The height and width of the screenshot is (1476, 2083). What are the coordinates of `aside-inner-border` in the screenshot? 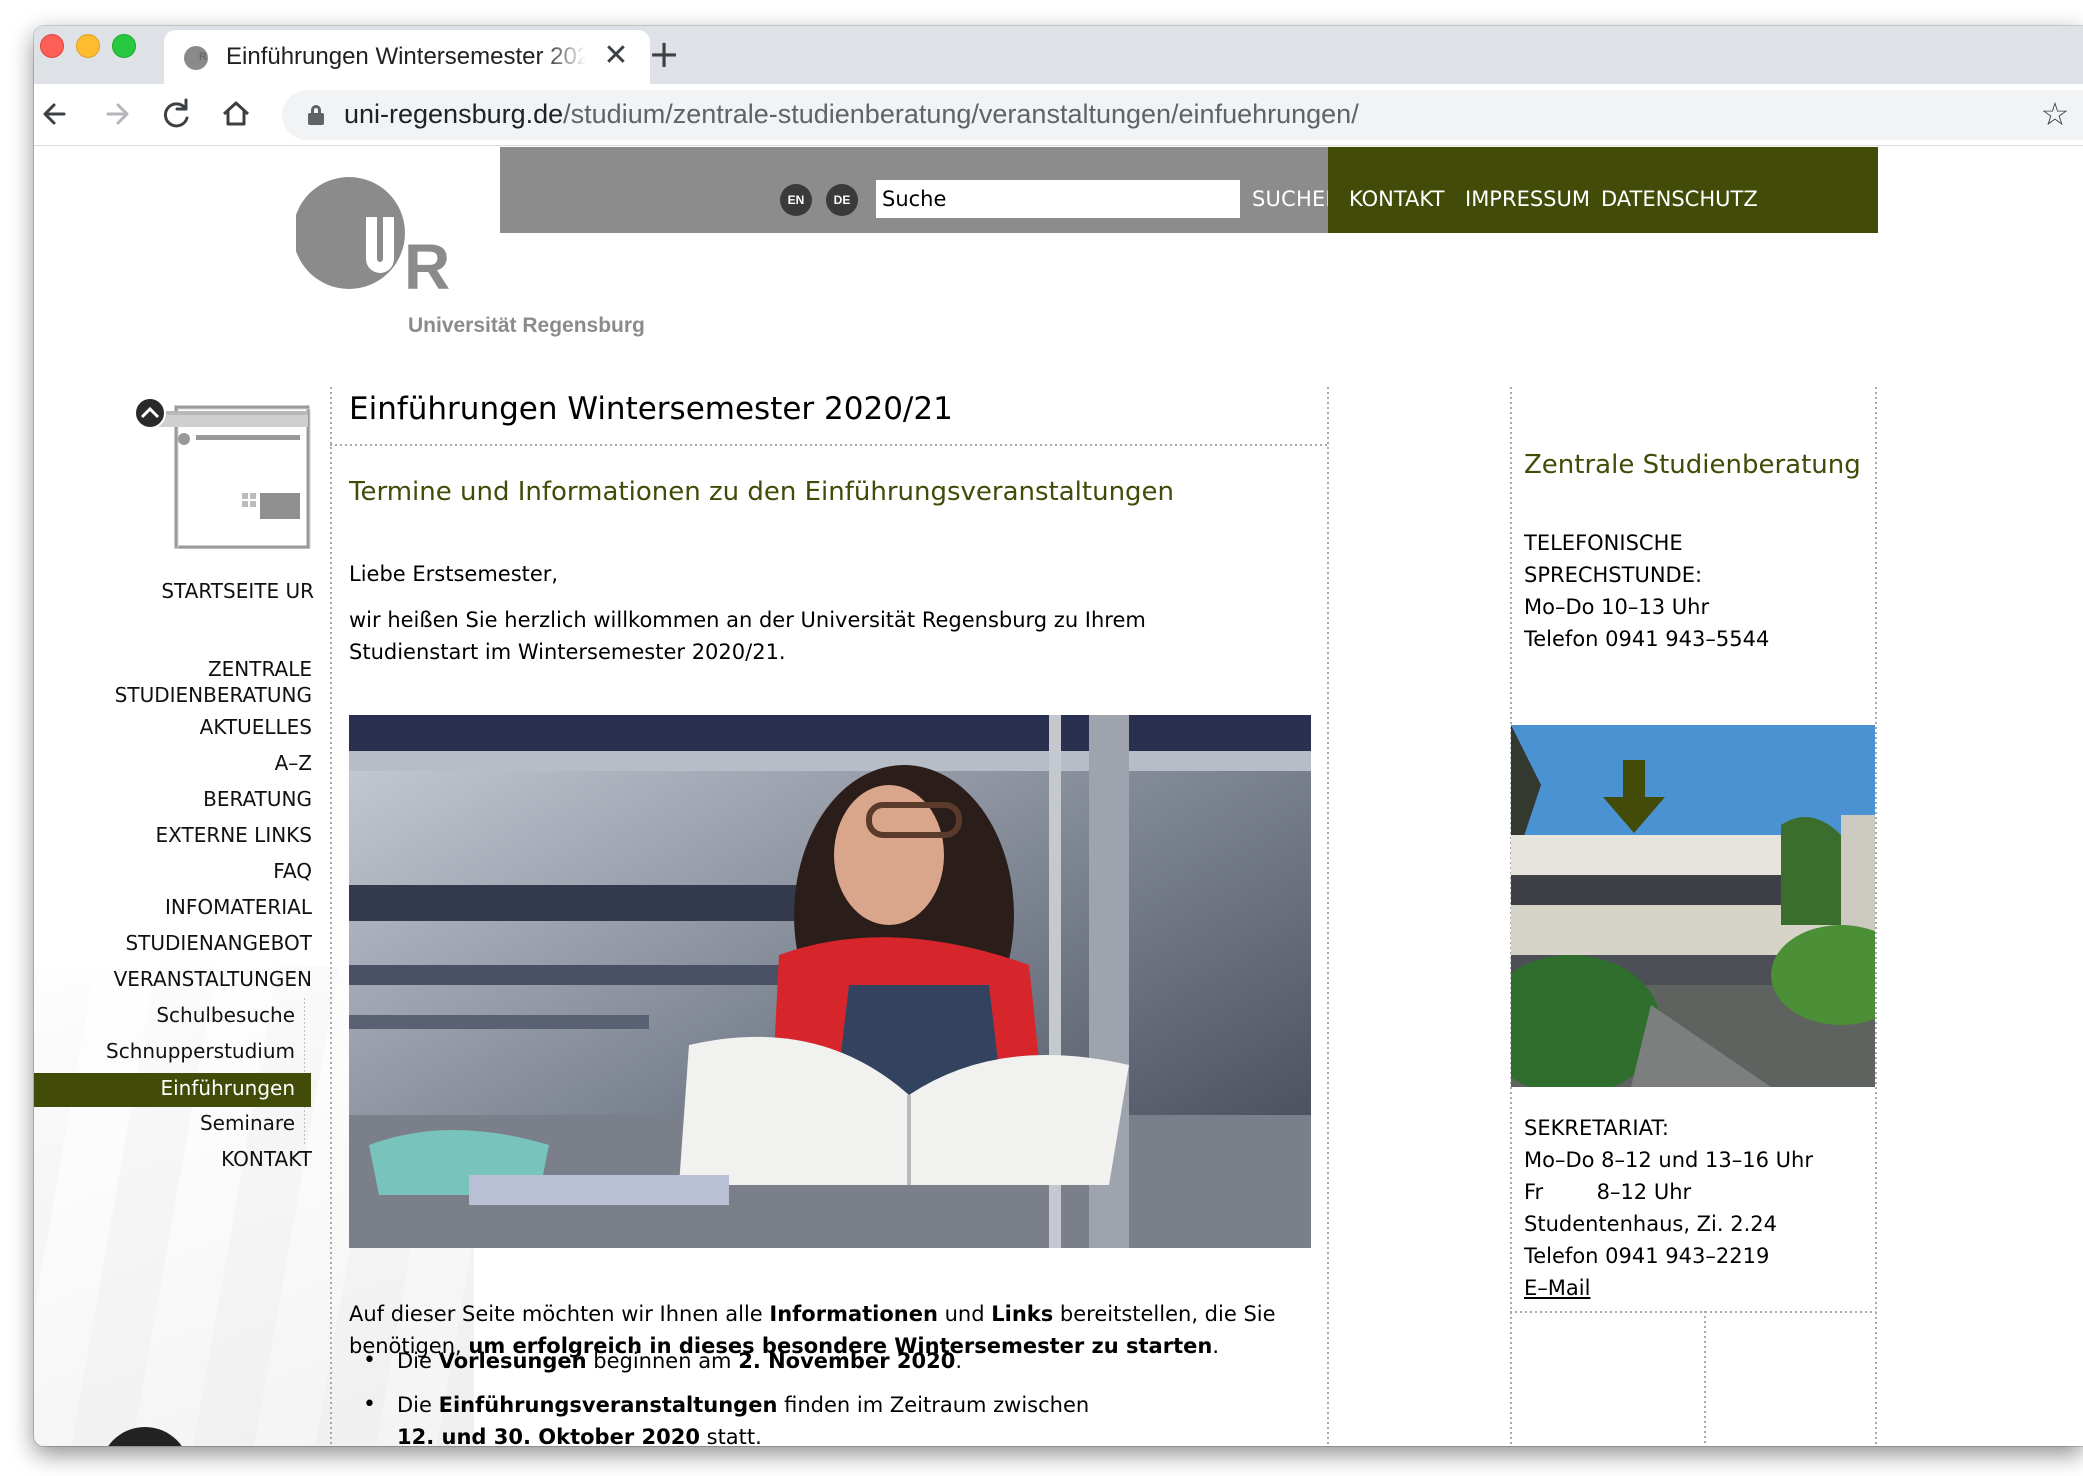 It's located at (1705, 1378).